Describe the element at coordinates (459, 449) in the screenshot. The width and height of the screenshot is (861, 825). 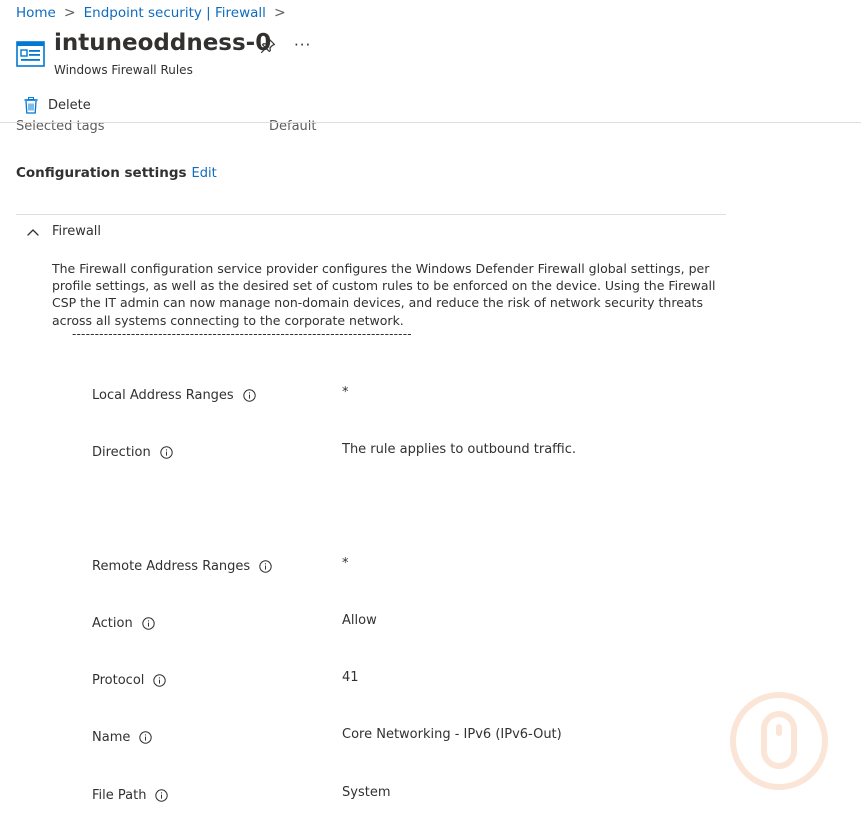
I see `direction-value: The rule applies to outbound traffic.` at that location.